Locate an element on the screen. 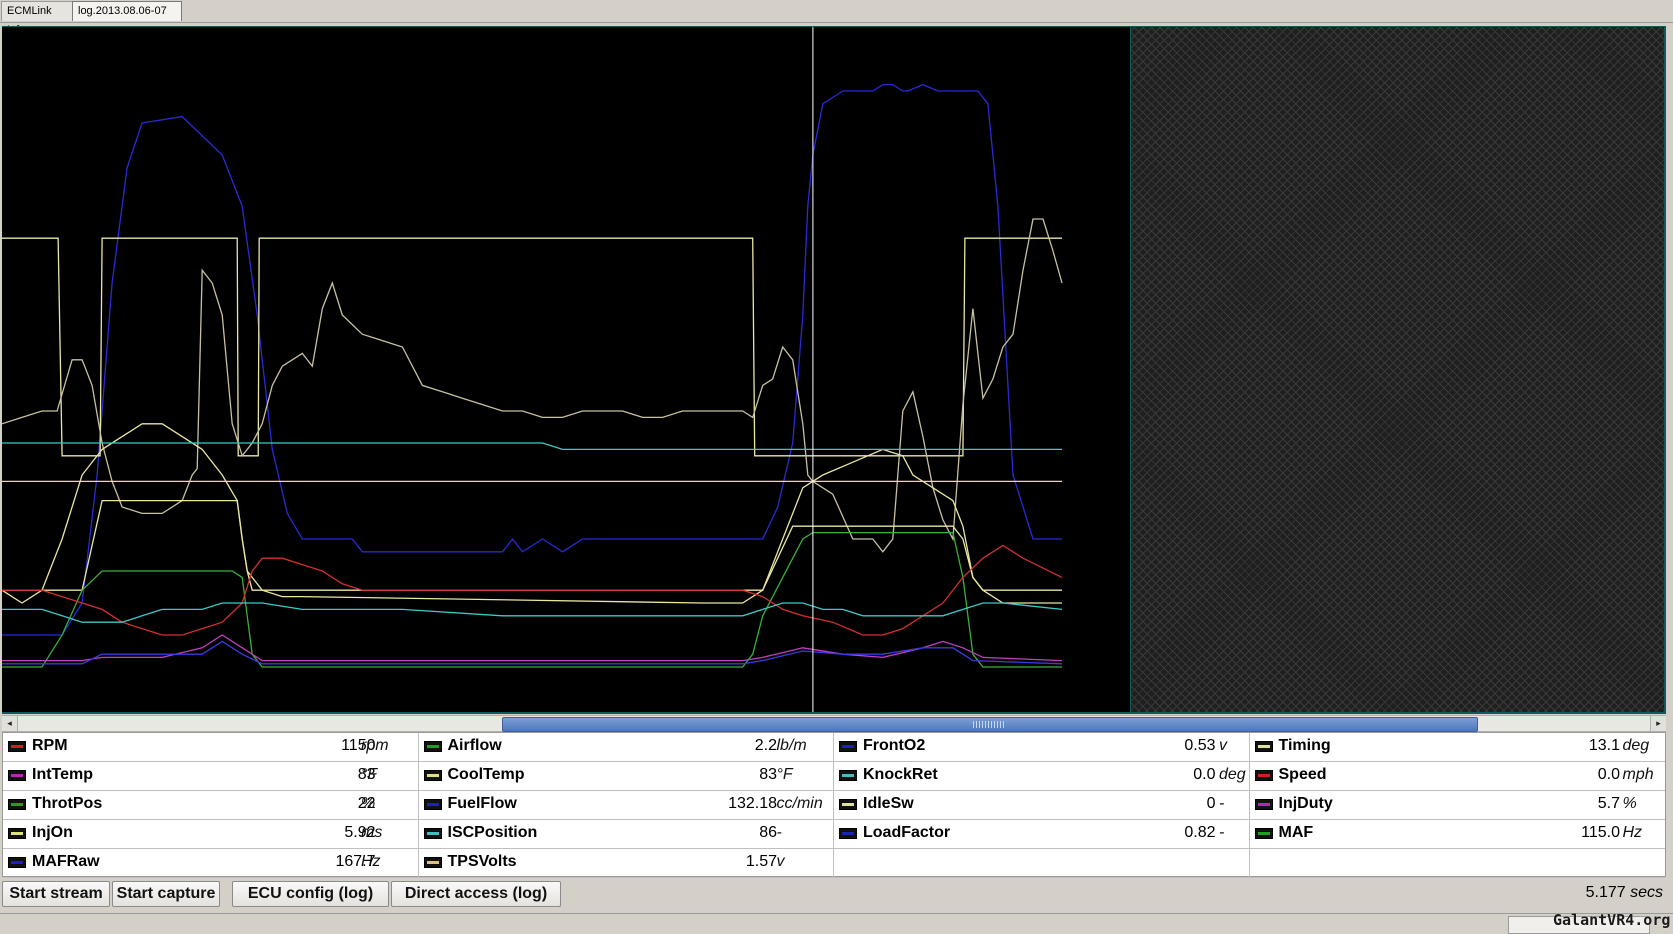  param-inttemp: IntTemp 83 °F is located at coordinates (211, 776).